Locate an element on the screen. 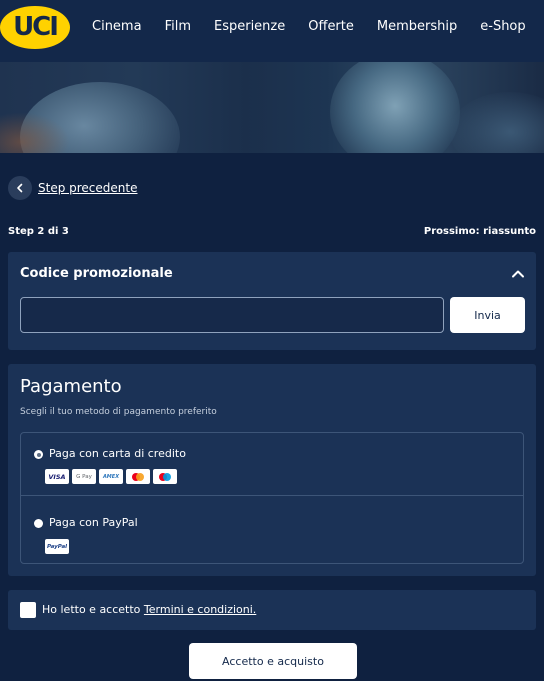 The image size is (544, 681). amex-icon: AMEX is located at coordinates (111, 476).